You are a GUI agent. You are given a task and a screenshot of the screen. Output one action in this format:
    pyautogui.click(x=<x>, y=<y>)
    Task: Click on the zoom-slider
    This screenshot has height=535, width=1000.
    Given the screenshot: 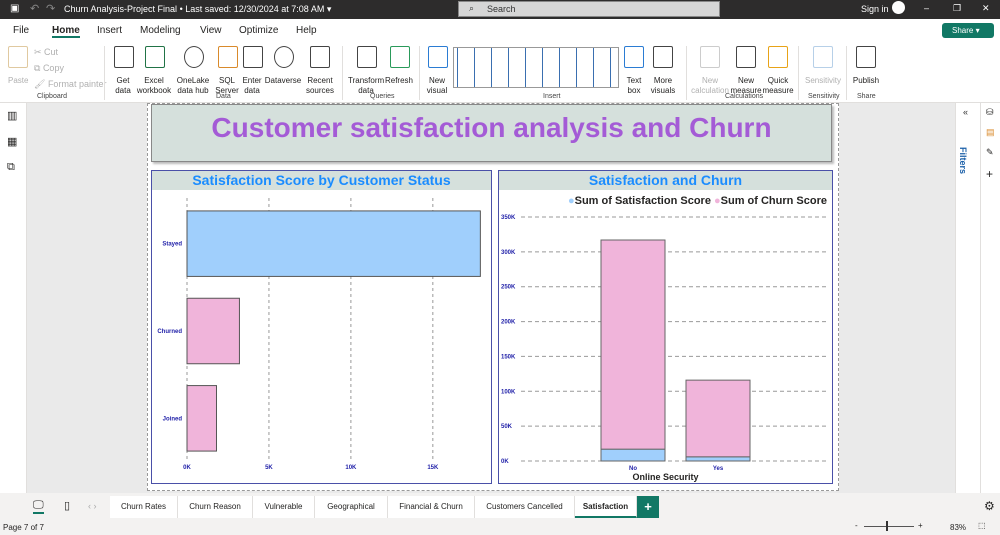 What is the action you would take?
    pyautogui.click(x=889, y=526)
    